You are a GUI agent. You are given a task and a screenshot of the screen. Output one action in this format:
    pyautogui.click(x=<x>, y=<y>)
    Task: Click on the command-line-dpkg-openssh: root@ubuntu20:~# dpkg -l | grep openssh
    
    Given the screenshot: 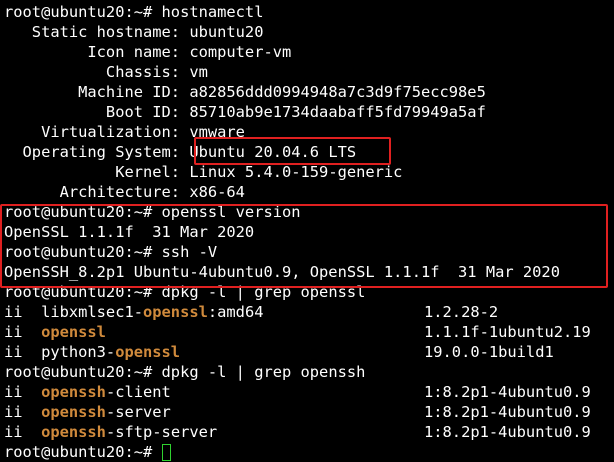 What is the action you would take?
    pyautogui.click(x=282, y=372)
    